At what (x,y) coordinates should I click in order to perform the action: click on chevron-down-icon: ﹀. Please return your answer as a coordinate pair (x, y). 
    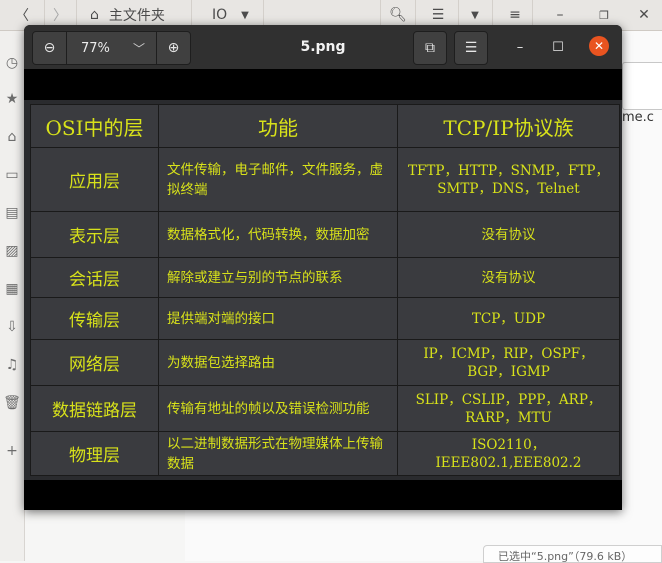
    Looking at the image, I should click on (138, 49).